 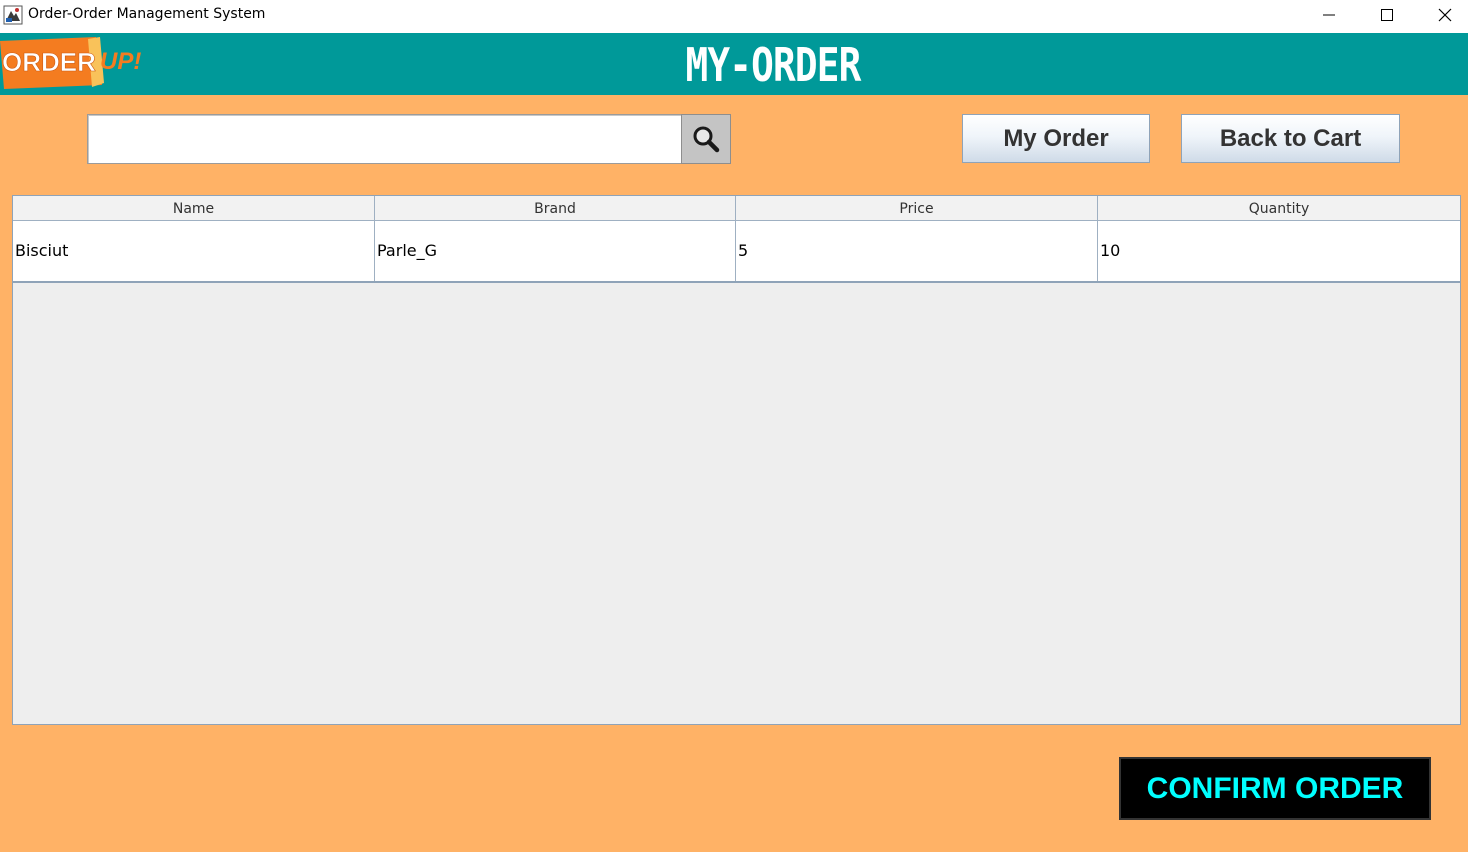 I want to click on column-header-price: Price, so click(x=917, y=208).